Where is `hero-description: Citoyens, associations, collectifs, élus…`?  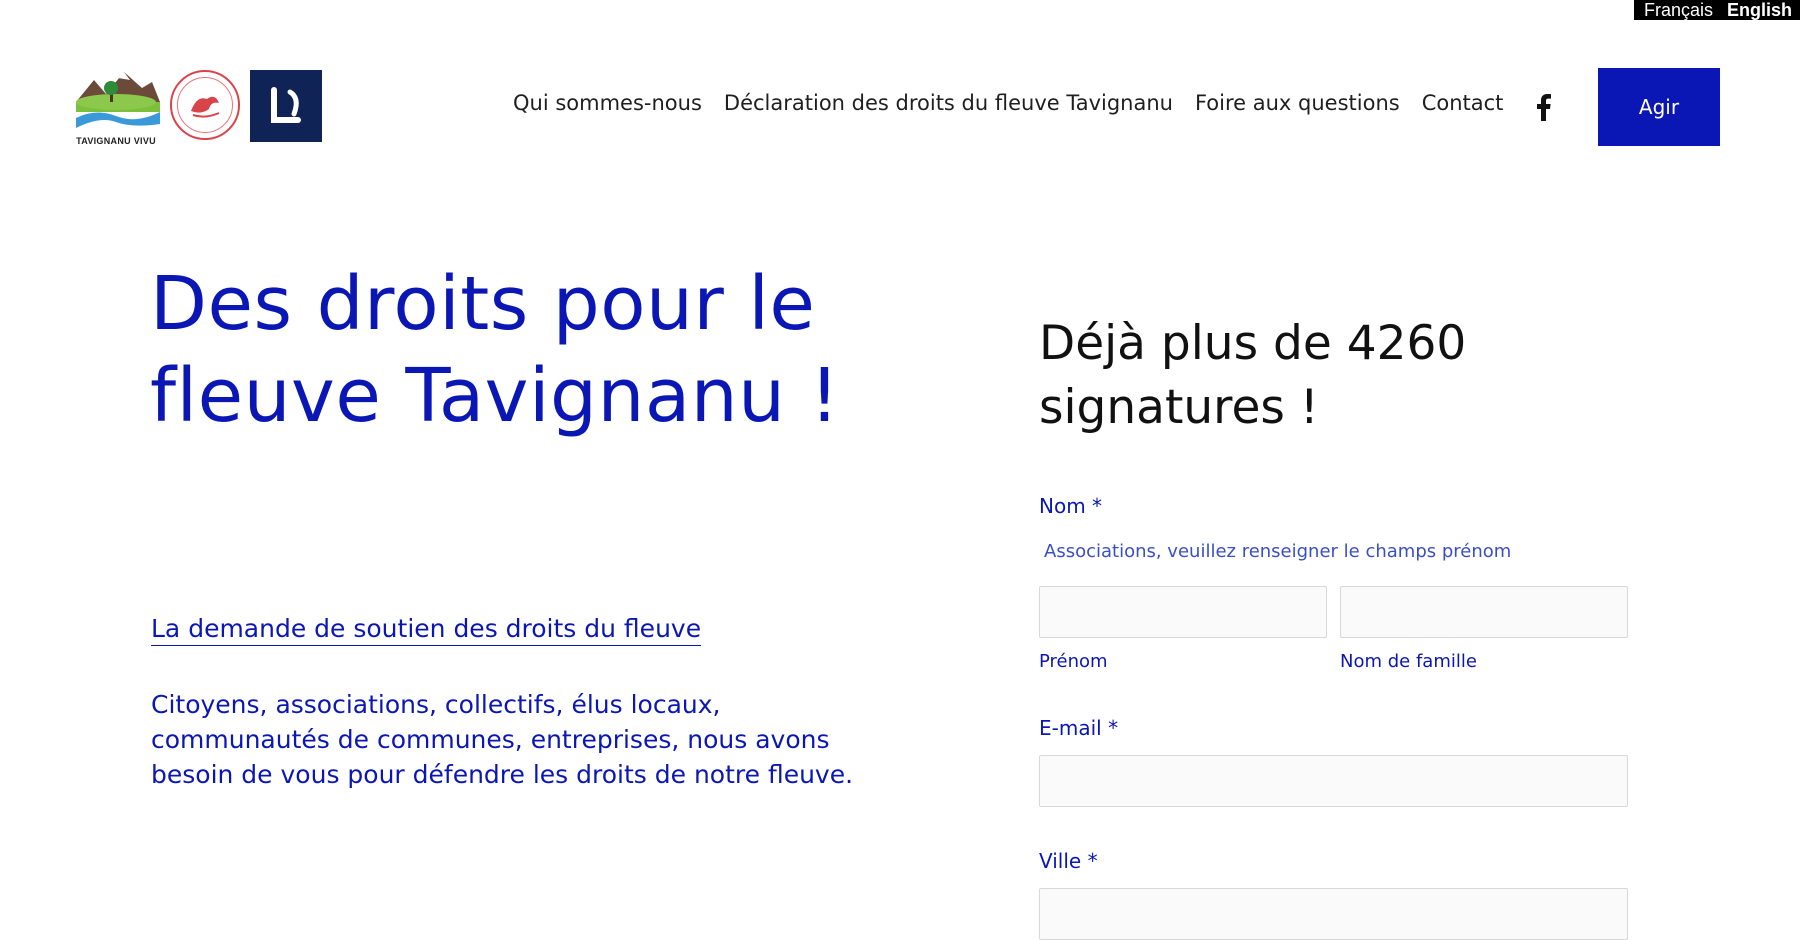 hero-description: Citoyens, associations, collectifs, élus… is located at coordinates (502, 739).